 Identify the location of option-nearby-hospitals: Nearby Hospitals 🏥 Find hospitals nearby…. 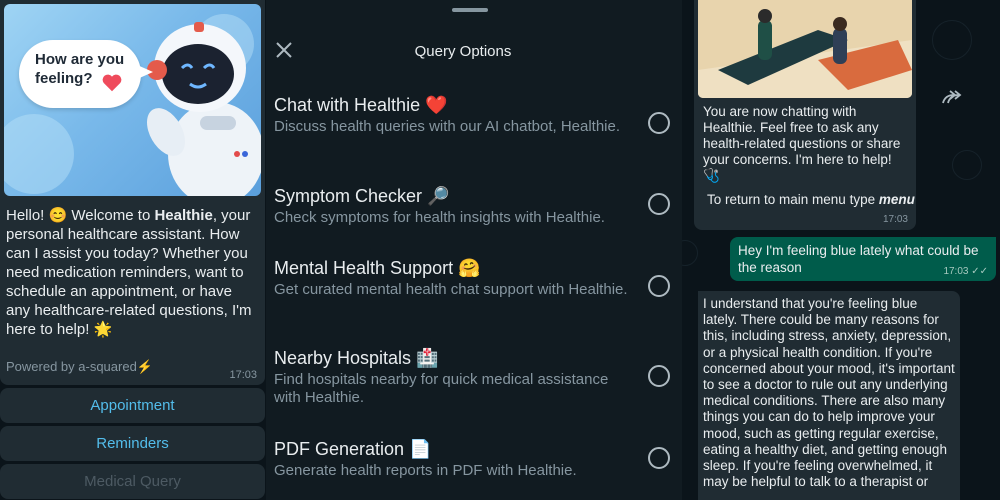
(474, 377).